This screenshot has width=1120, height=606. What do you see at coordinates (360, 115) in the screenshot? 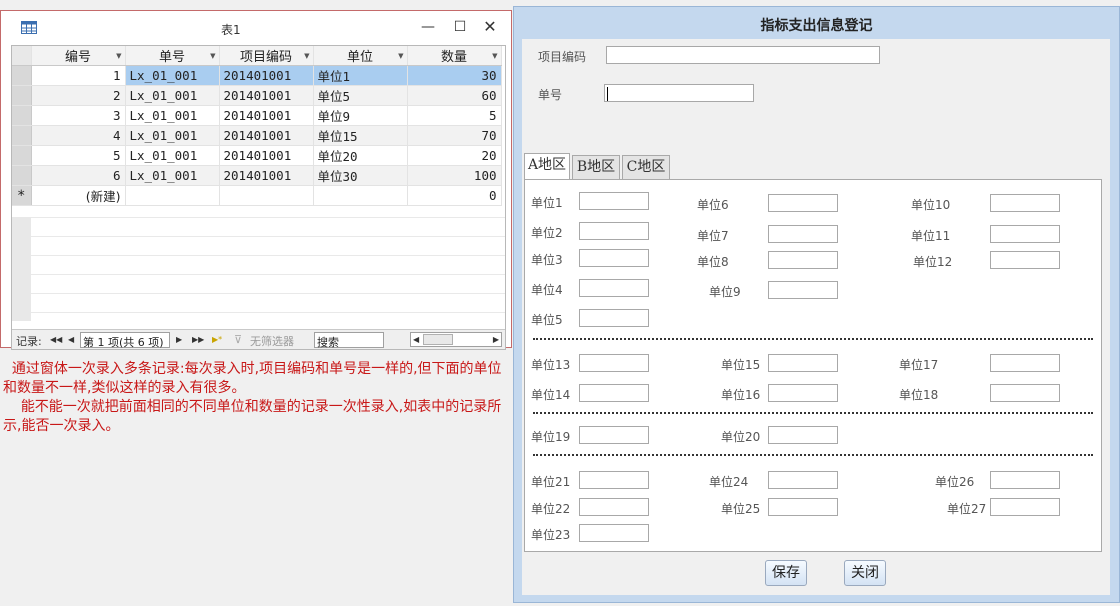
I see `cell-unit: 单位9` at bounding box center [360, 115].